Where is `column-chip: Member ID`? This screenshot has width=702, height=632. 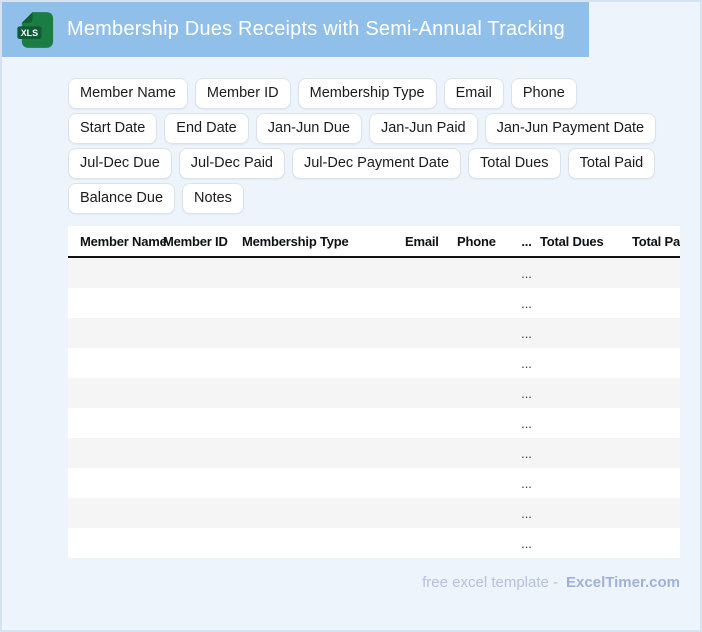
column-chip: Member ID is located at coordinates (242, 93).